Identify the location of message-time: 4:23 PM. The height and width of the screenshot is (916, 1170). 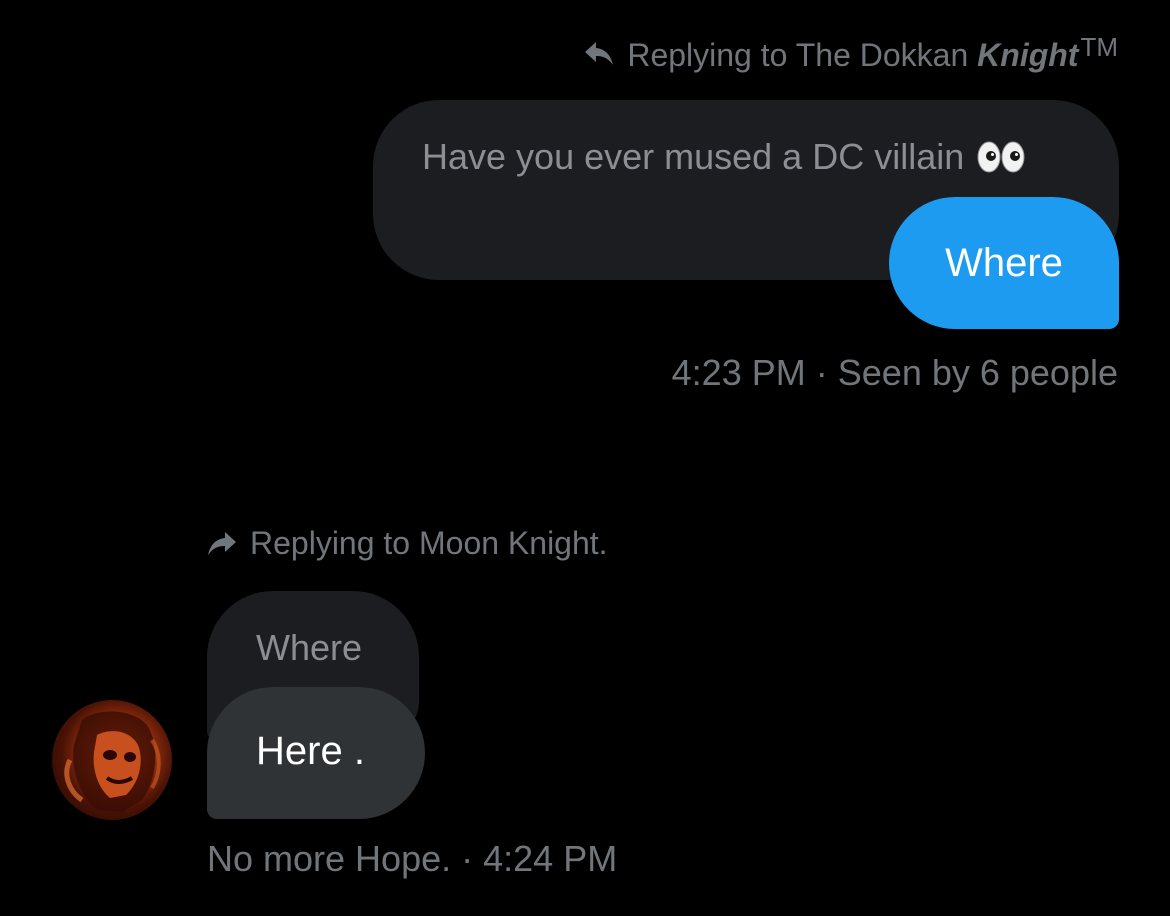
(738, 372).